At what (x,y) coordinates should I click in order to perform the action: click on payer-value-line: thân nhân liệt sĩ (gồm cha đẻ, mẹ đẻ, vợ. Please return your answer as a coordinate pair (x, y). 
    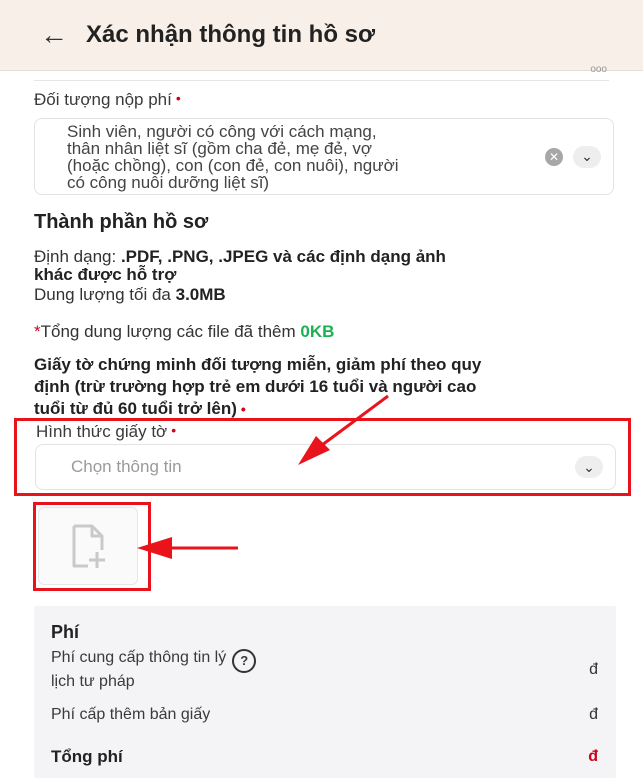
    Looking at the image, I should click on (220, 148).